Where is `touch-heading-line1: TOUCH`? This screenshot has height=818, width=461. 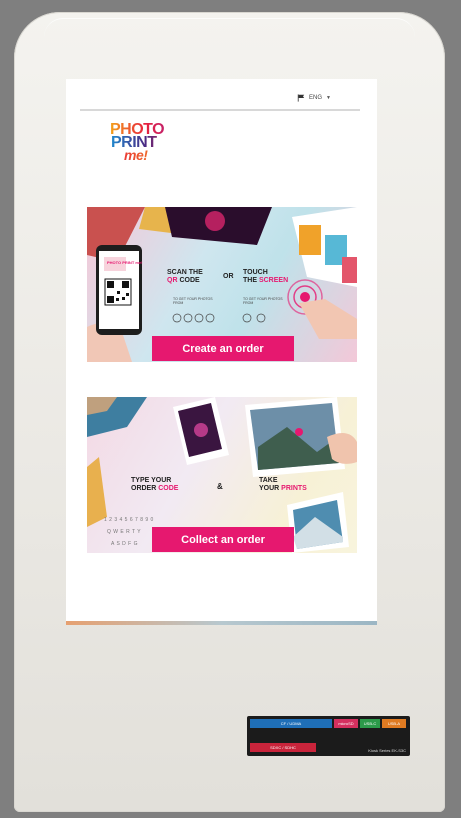 touch-heading-line1: TOUCH is located at coordinates (255, 272).